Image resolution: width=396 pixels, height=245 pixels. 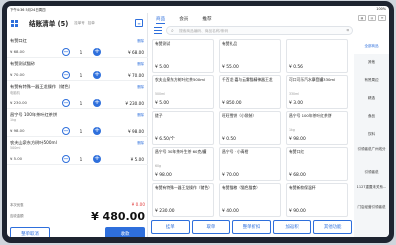 What do you see at coordinates (211, 227) in the screenshot?
I see `retrieve-order-button: 取单` at bounding box center [211, 227].